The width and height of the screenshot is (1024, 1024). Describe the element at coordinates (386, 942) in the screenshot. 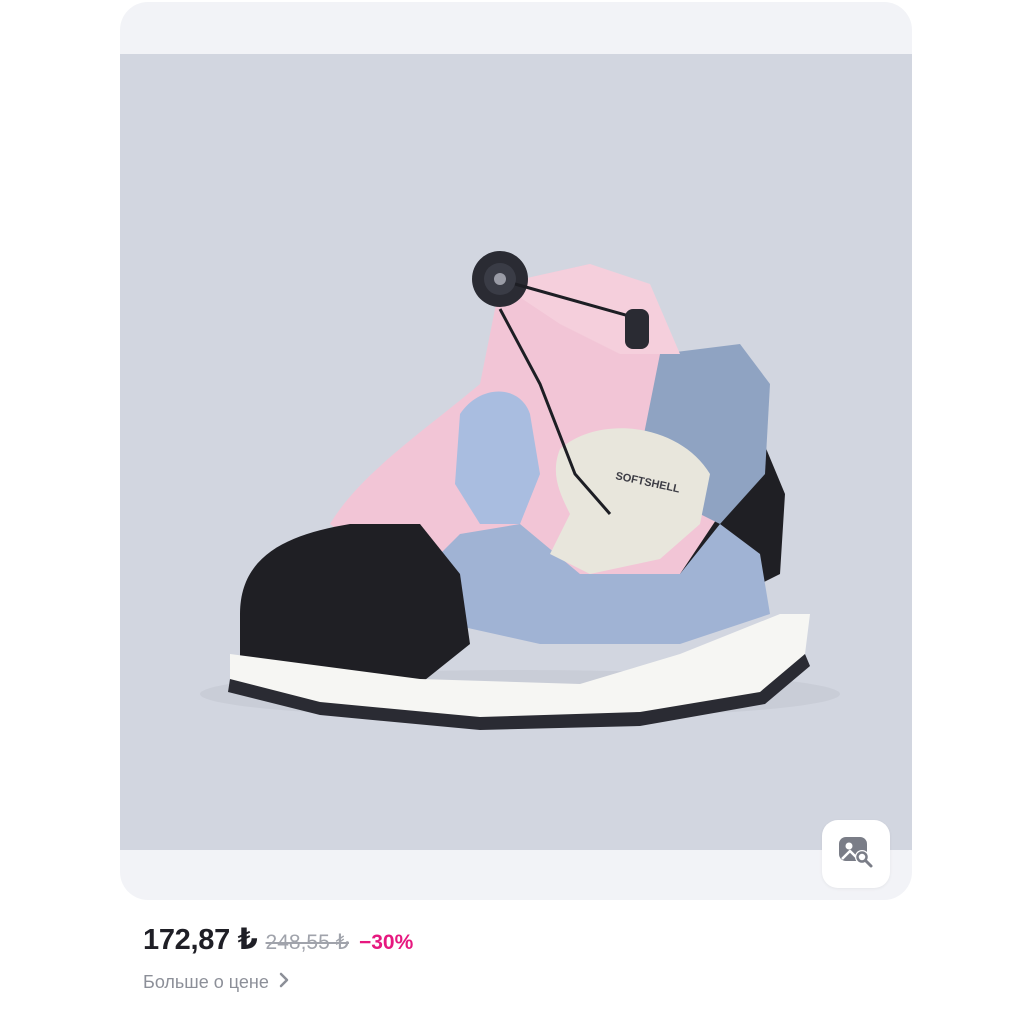

I see `discount-badge: −30%` at that location.